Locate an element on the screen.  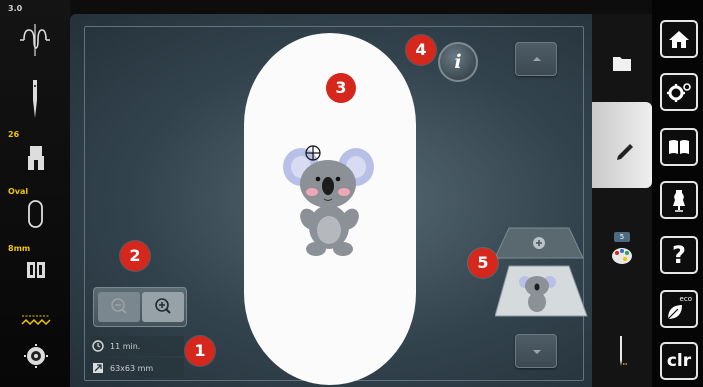
tab-open-file is located at coordinates (622, 64).